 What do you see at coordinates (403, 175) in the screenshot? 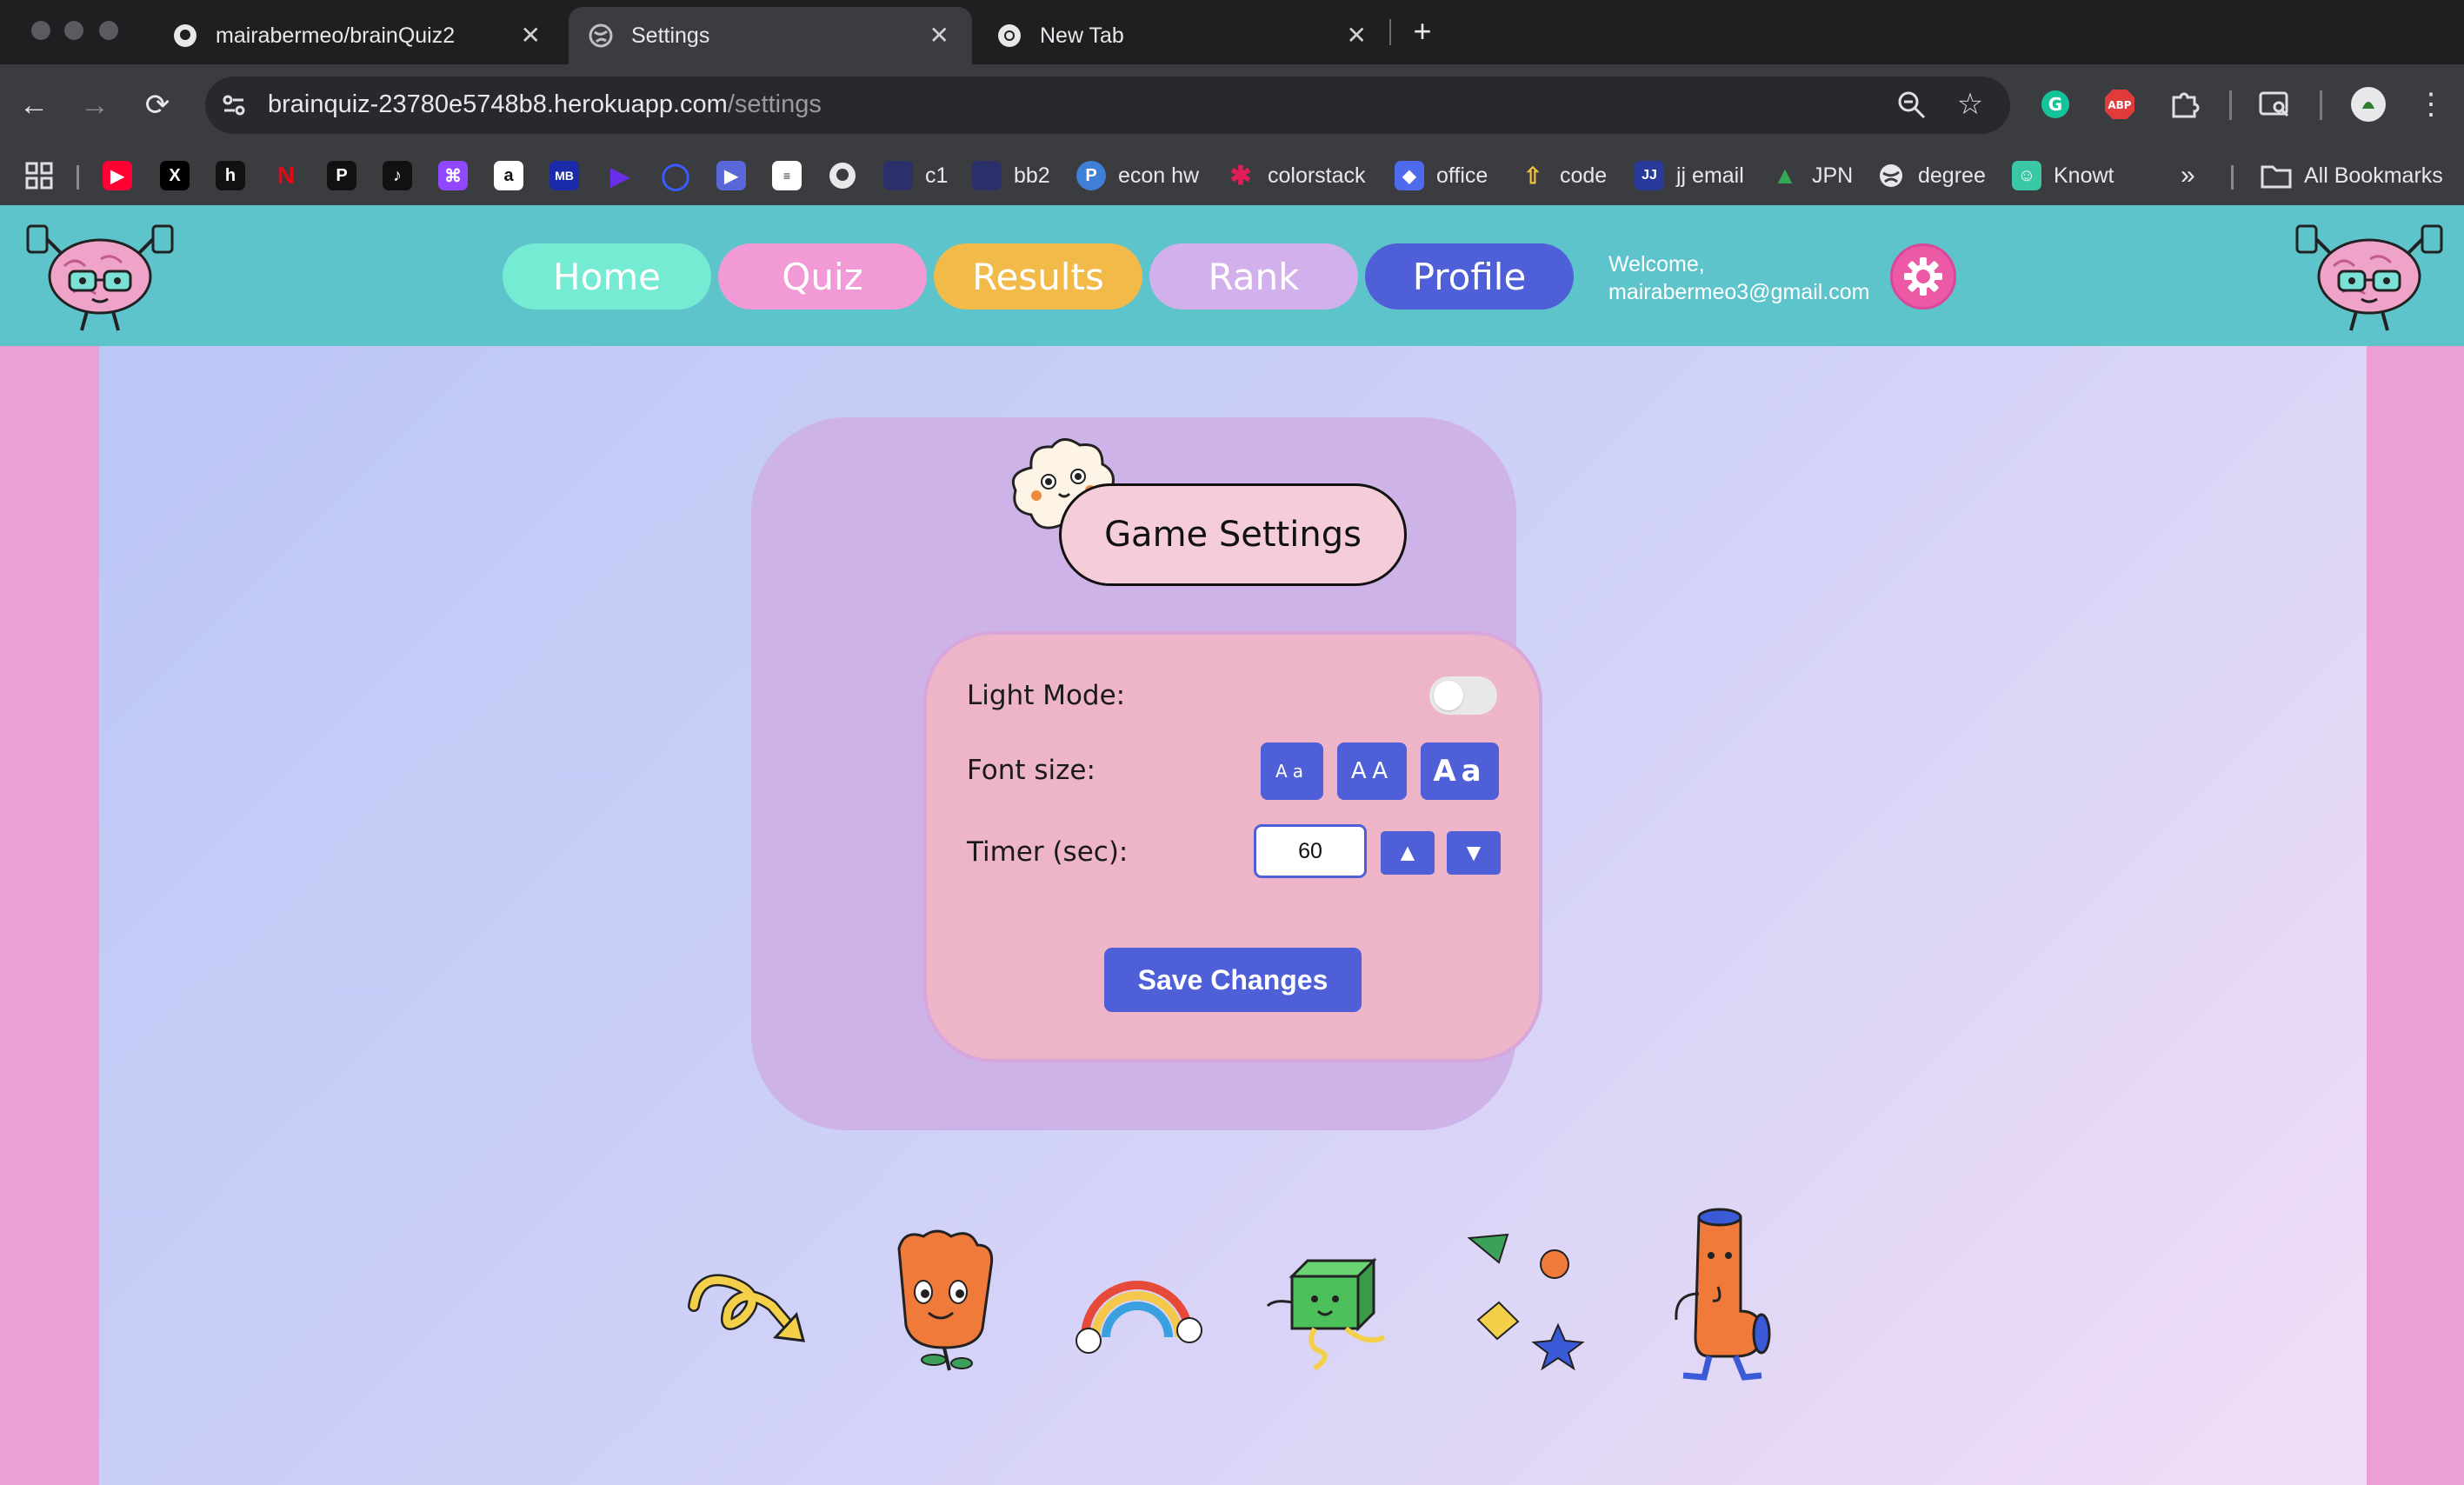
I see `bookmark-tiktok: ♪` at bounding box center [403, 175].